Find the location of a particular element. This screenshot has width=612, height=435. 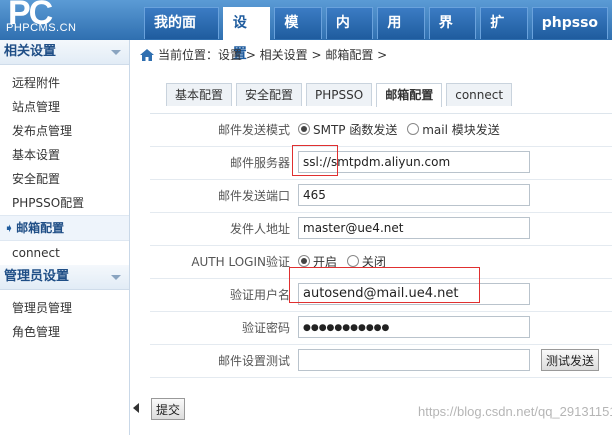

sidebar-item-release-point: 发布点管理 is located at coordinates (64, 131).